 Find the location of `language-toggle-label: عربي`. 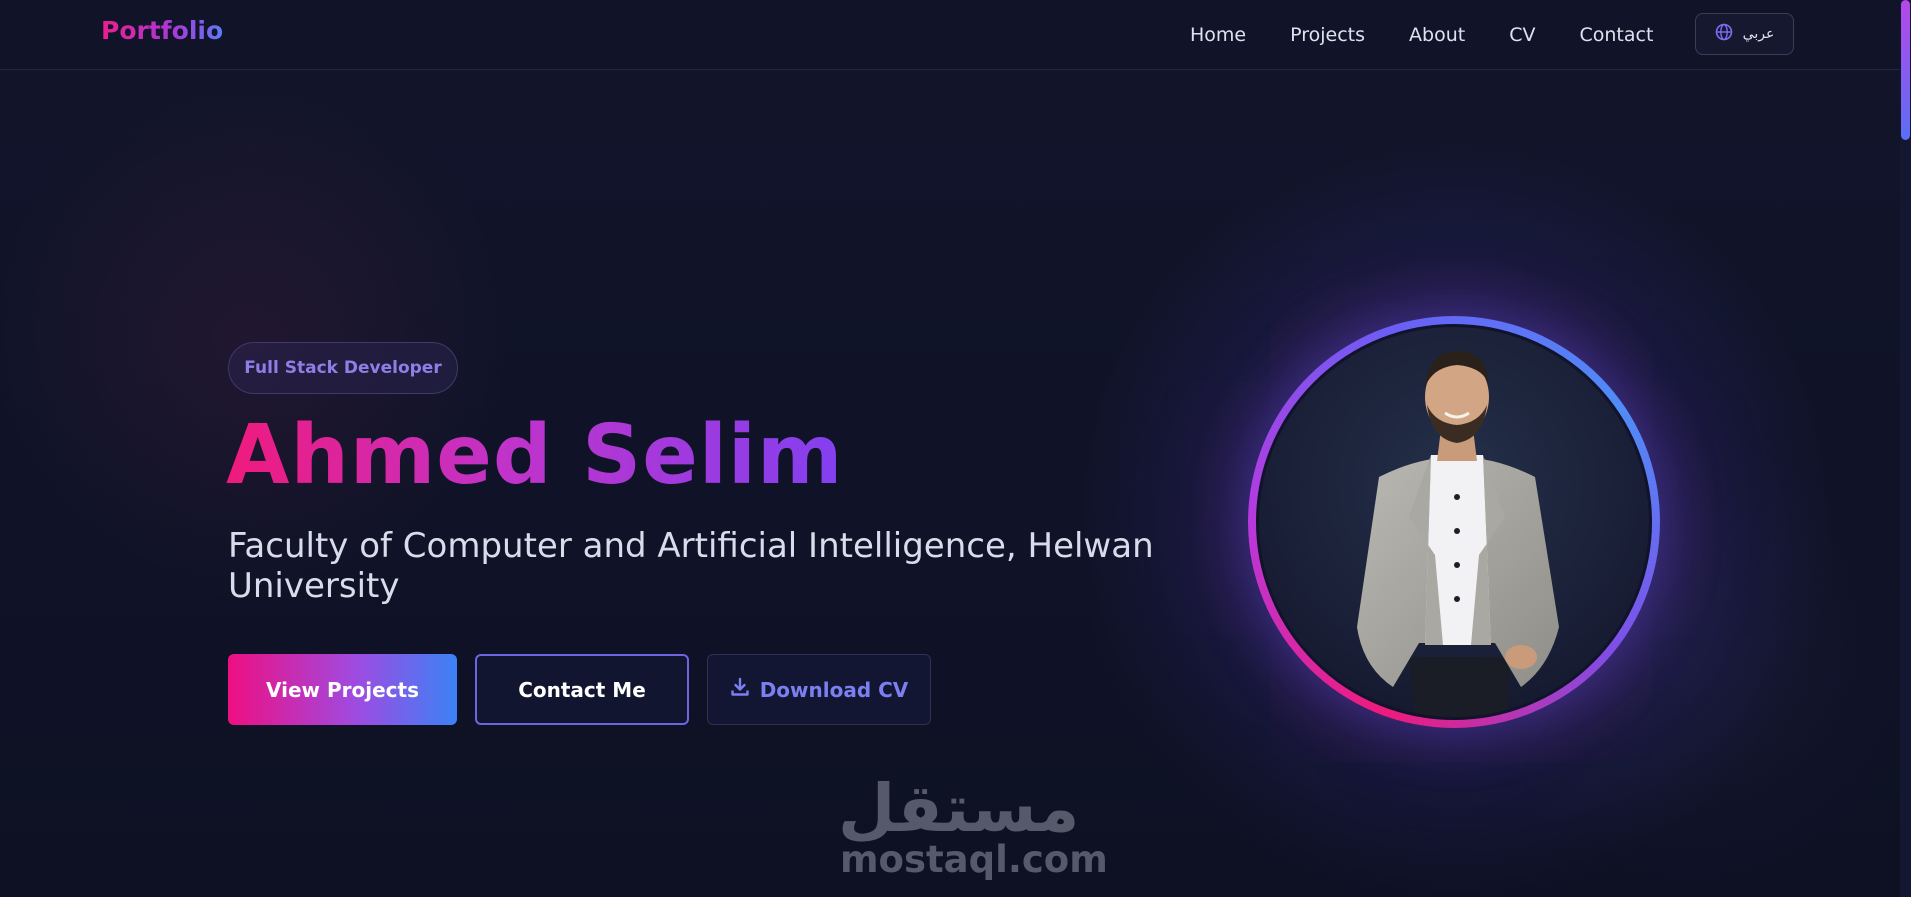

language-toggle-label: عربي is located at coordinates (1758, 34).